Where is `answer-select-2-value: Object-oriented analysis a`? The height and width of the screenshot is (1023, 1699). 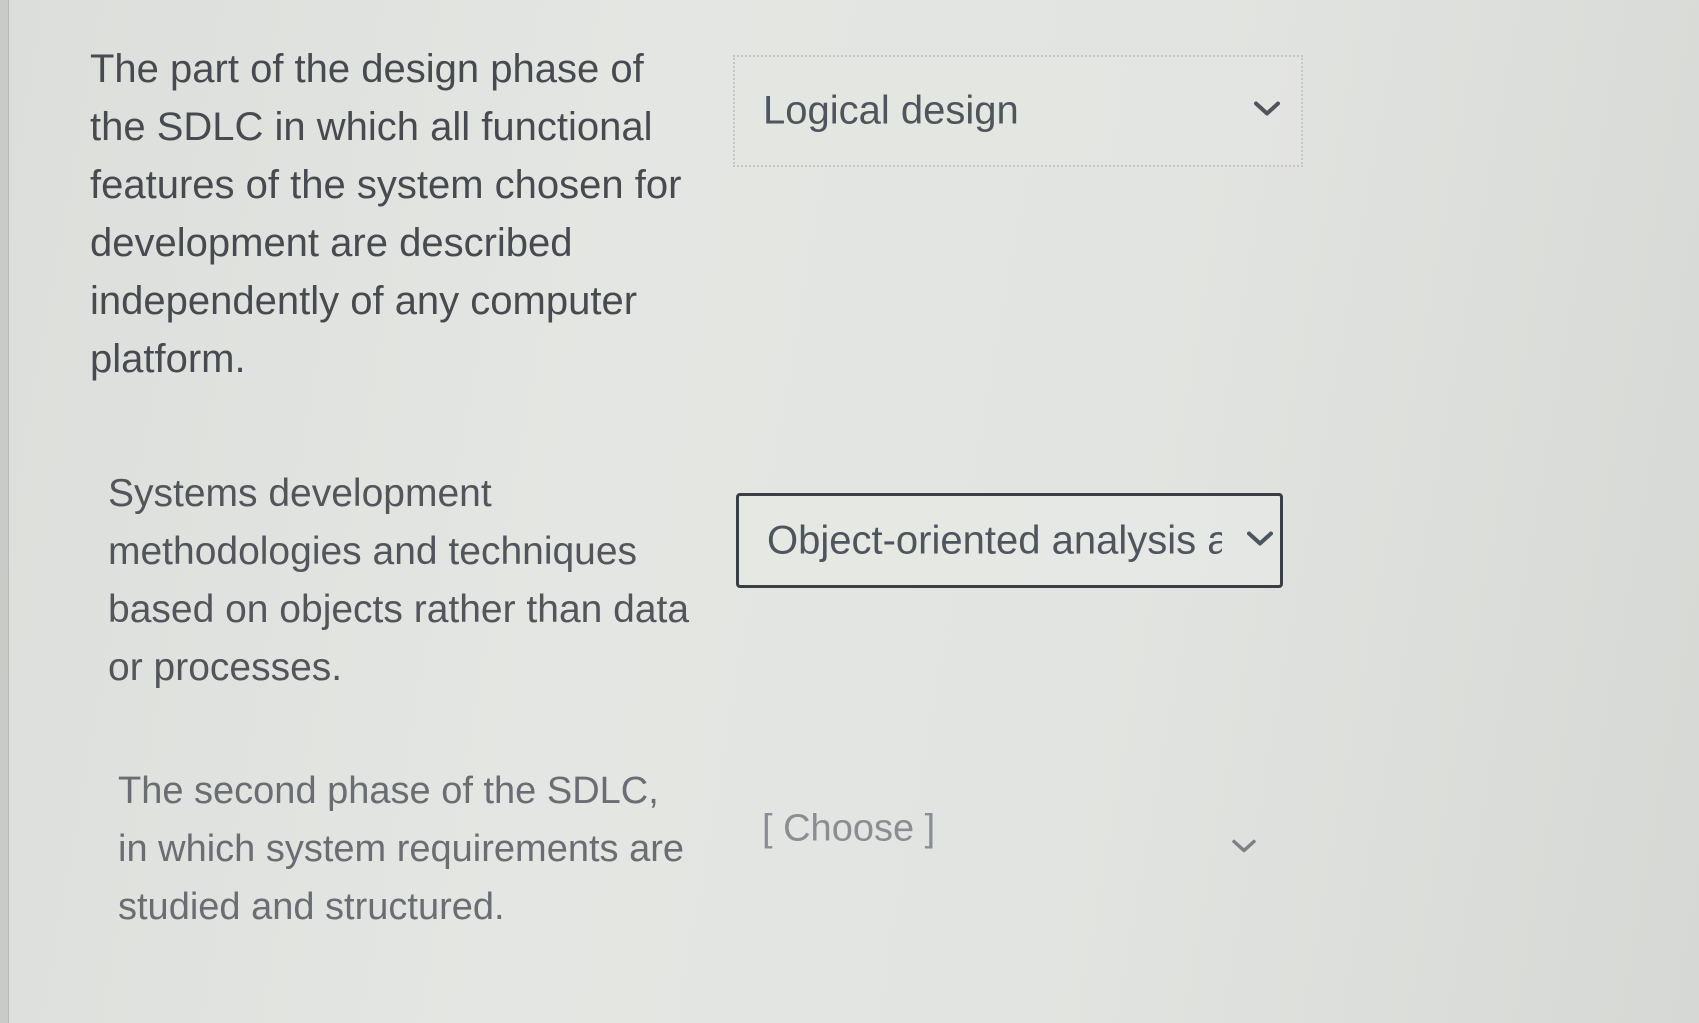
answer-select-2-value: Object-oriented analysis a is located at coordinates (994, 540).